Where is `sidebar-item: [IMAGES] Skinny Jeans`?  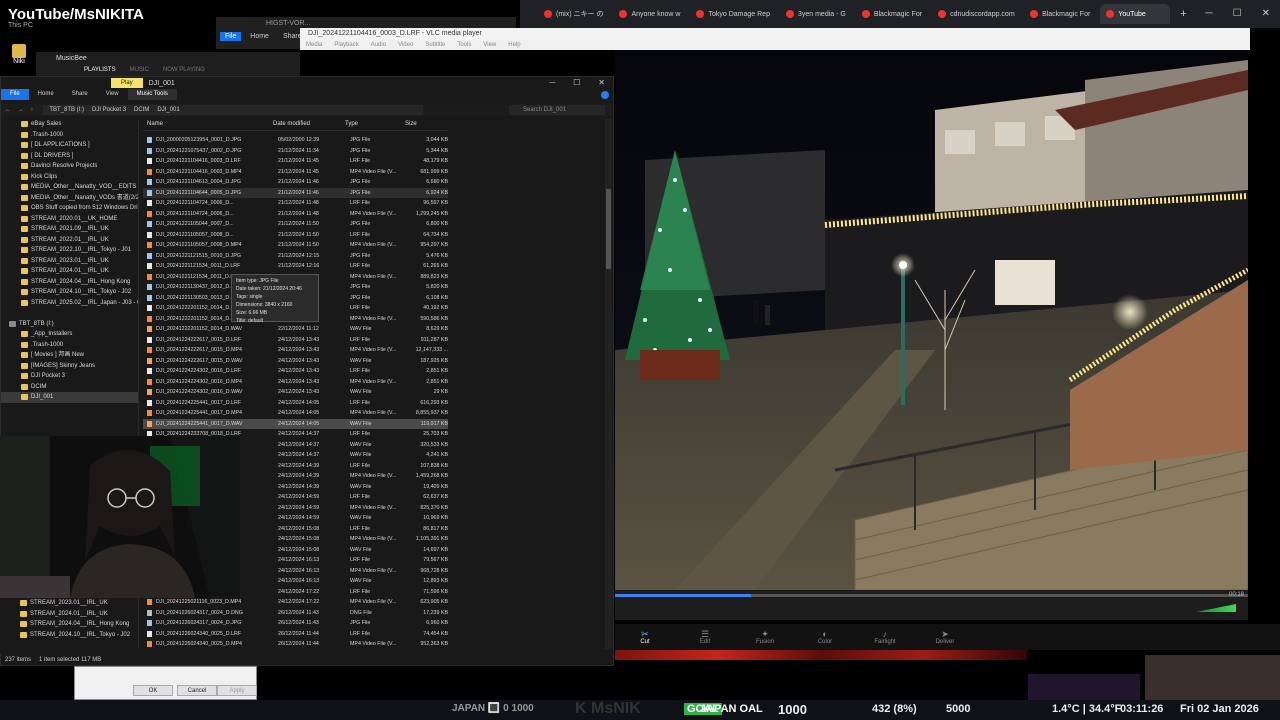
sidebar-item: [IMAGES] Skinny Jeans is located at coordinates (69, 366).